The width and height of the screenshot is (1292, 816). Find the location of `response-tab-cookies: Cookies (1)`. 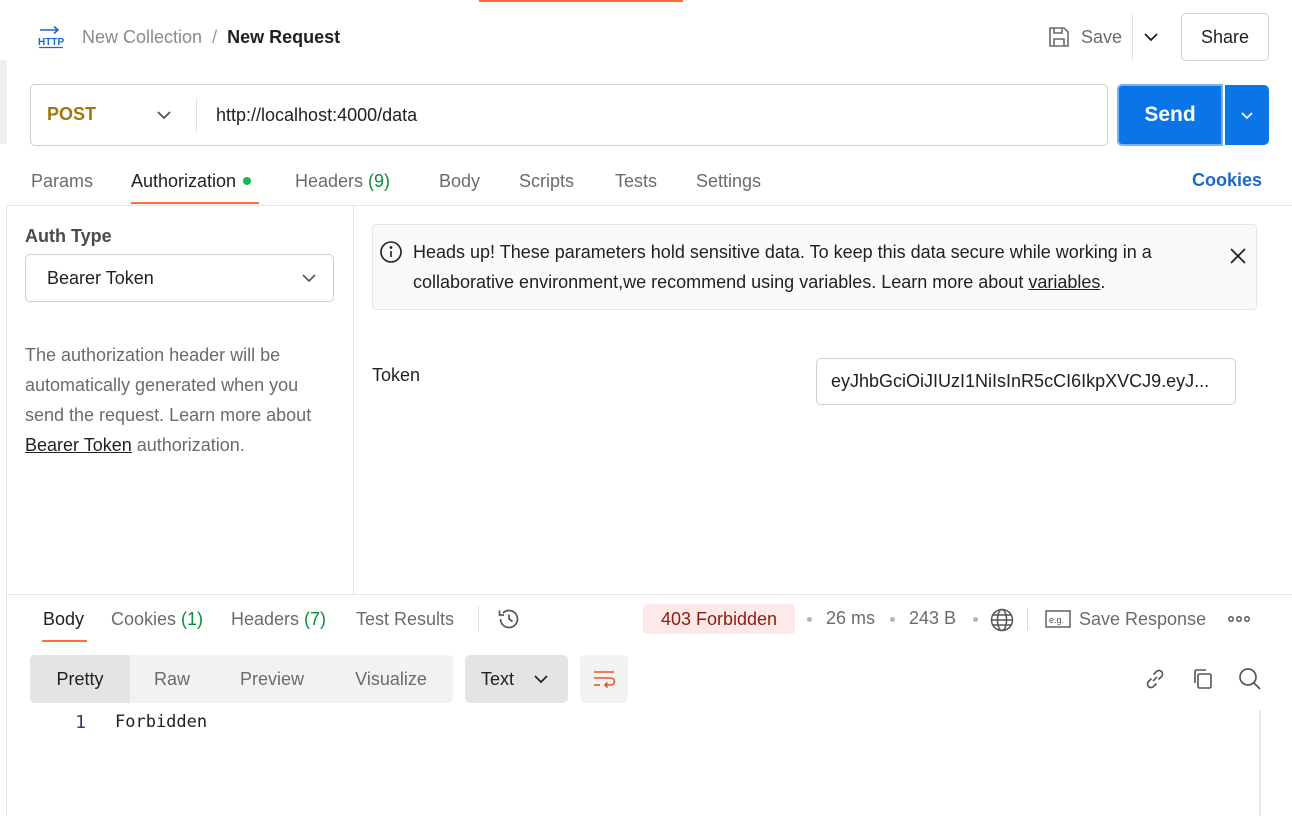

response-tab-cookies: Cookies (1) is located at coordinates (157, 619).